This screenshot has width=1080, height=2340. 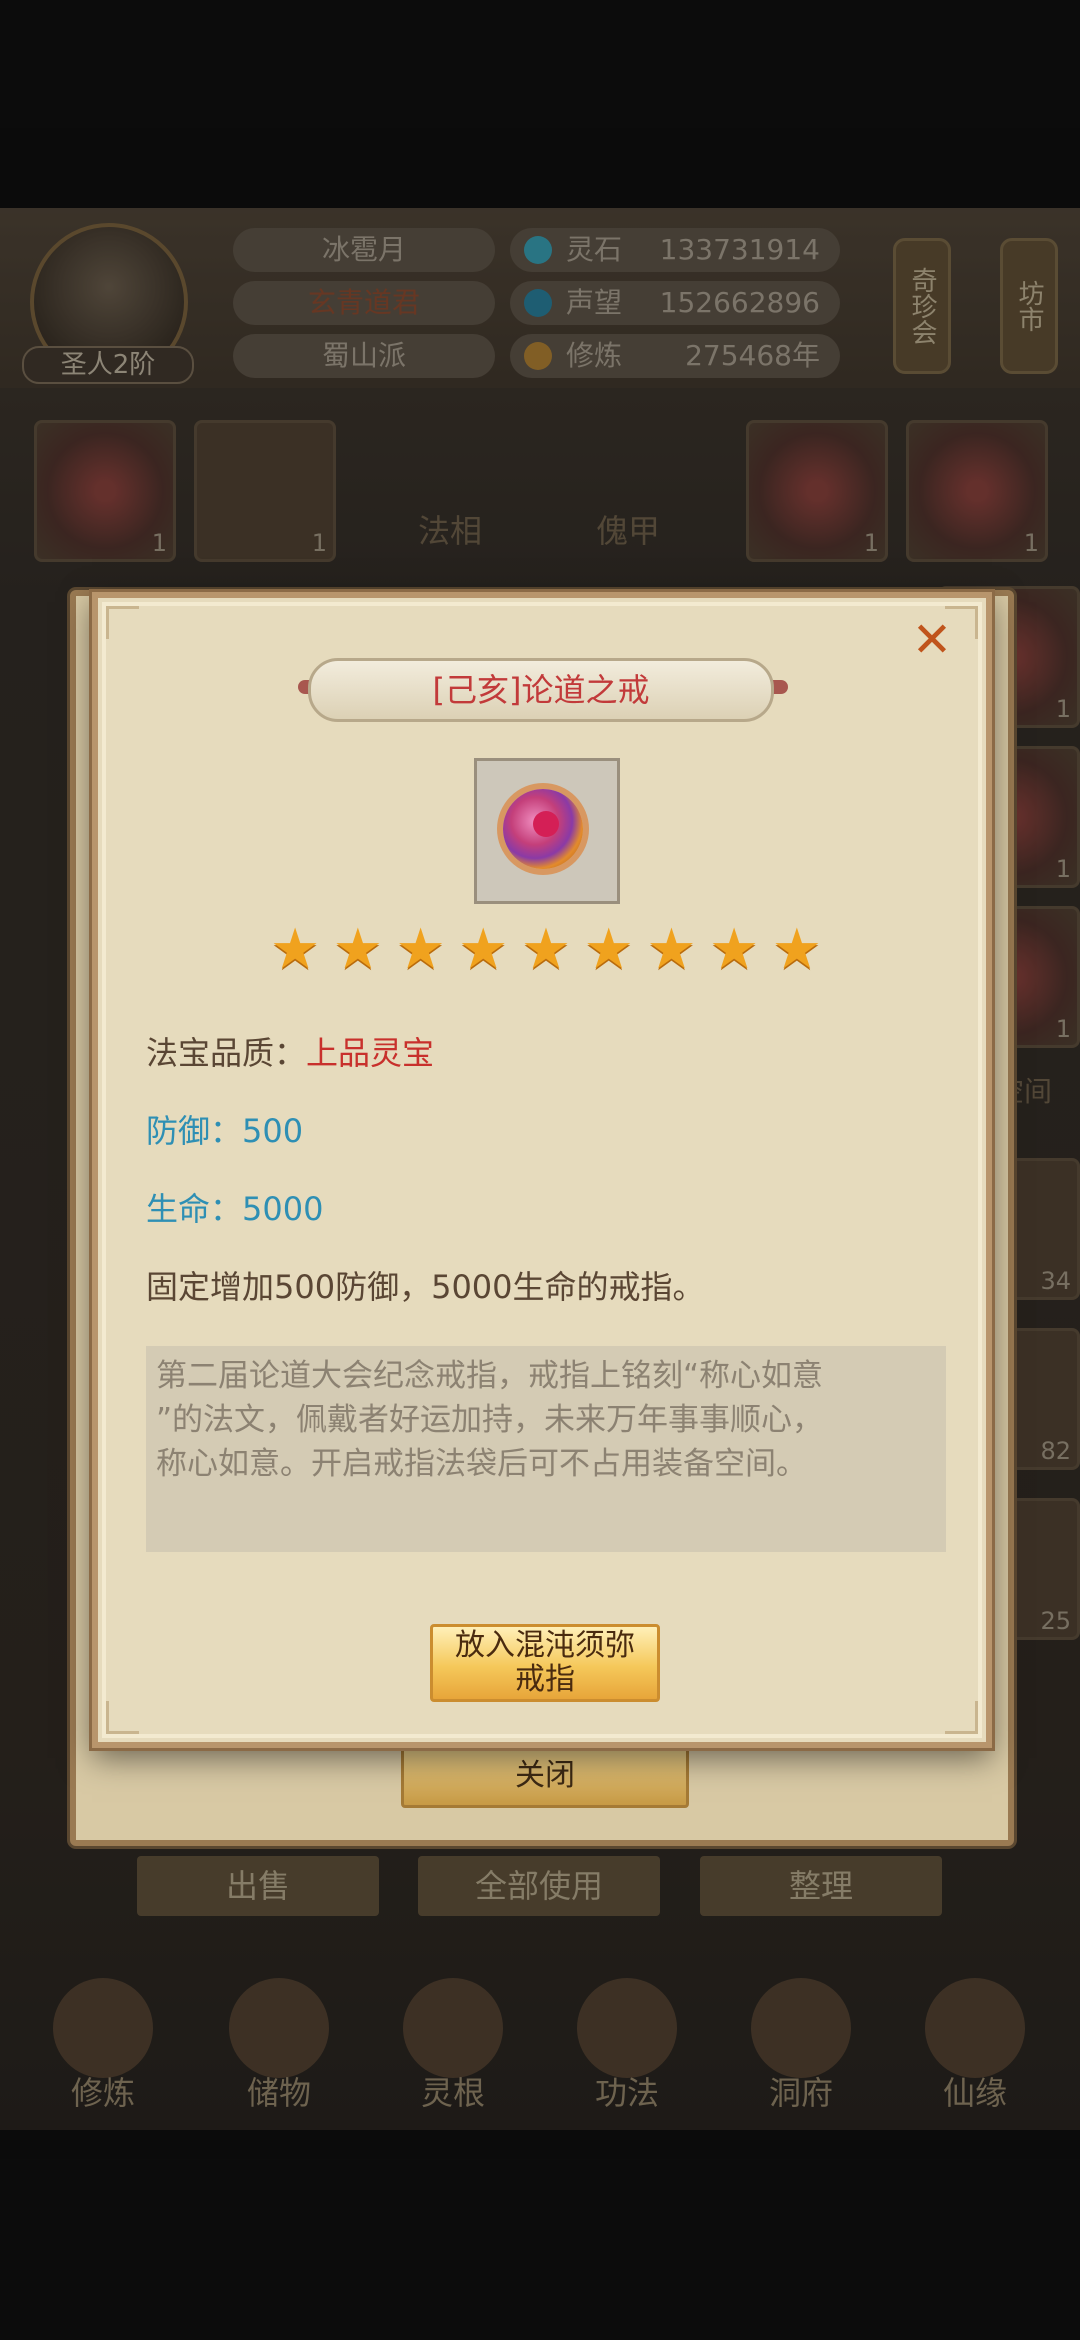 I want to click on life-value: 5000, so click(x=283, y=1209).